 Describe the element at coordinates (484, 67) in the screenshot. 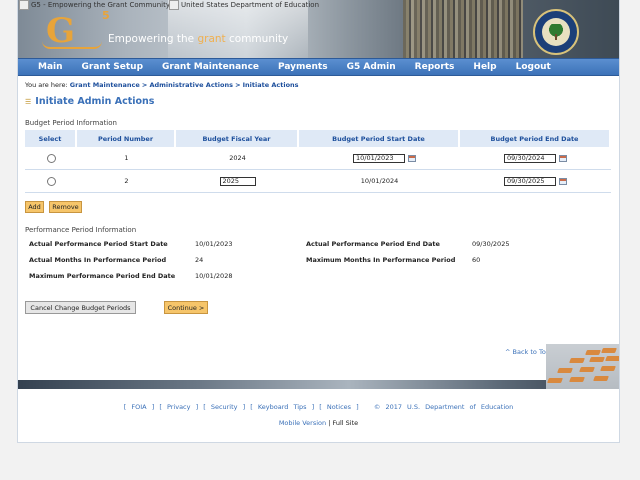

I see `nav-help: Help` at that location.